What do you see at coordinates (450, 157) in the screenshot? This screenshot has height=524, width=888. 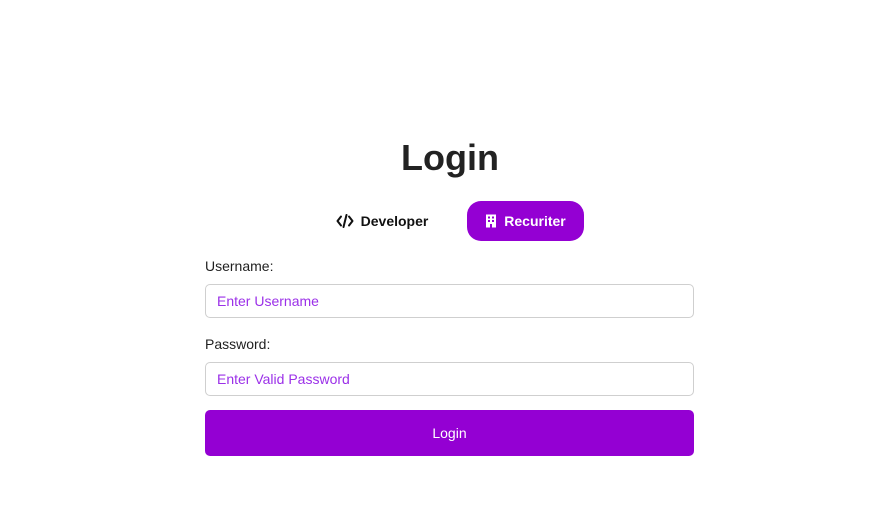 I see `page-title: Login` at bounding box center [450, 157].